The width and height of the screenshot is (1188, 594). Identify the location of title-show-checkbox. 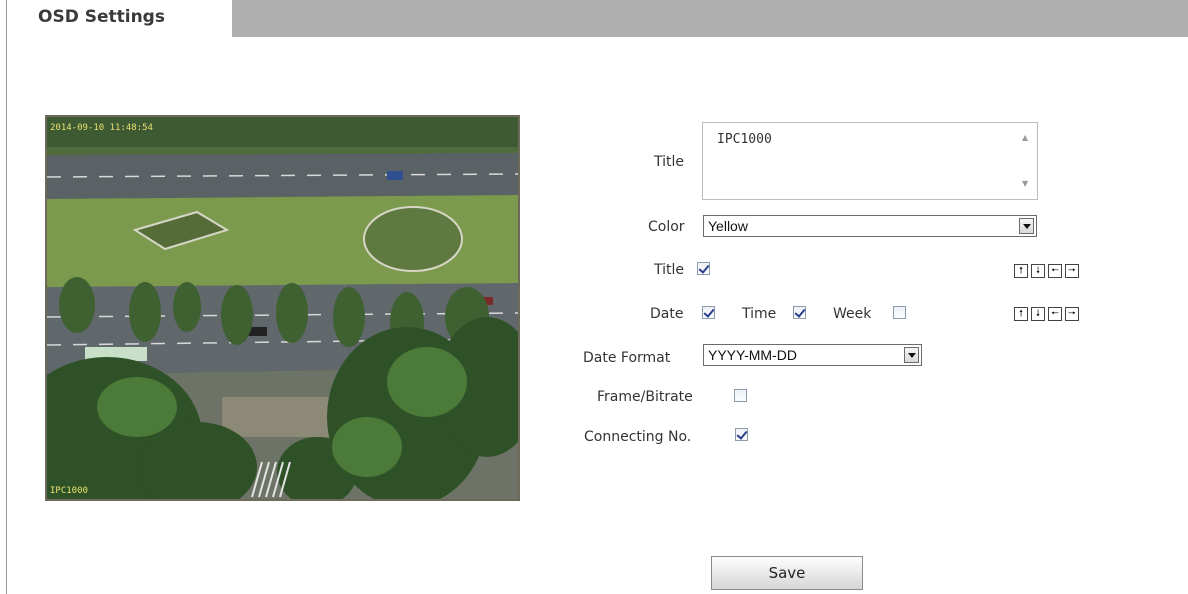
(703, 268).